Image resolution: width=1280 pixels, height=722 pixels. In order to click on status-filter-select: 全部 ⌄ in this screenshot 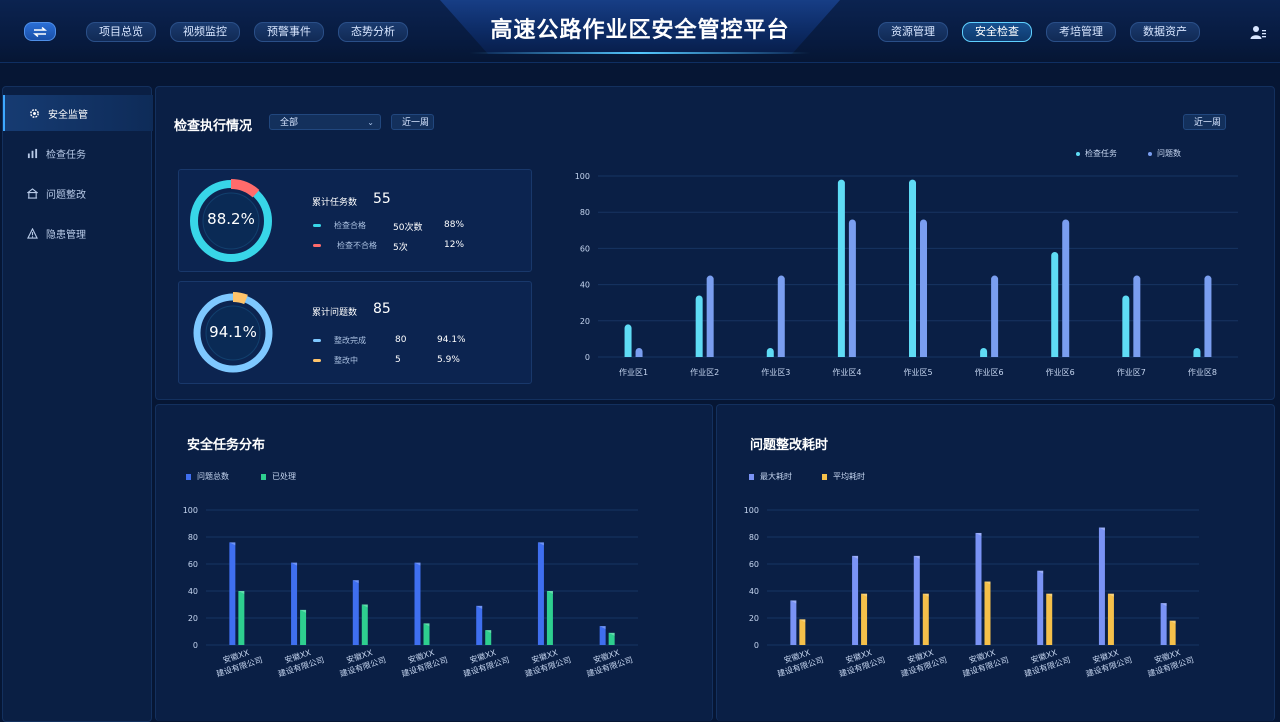, I will do `click(325, 122)`.